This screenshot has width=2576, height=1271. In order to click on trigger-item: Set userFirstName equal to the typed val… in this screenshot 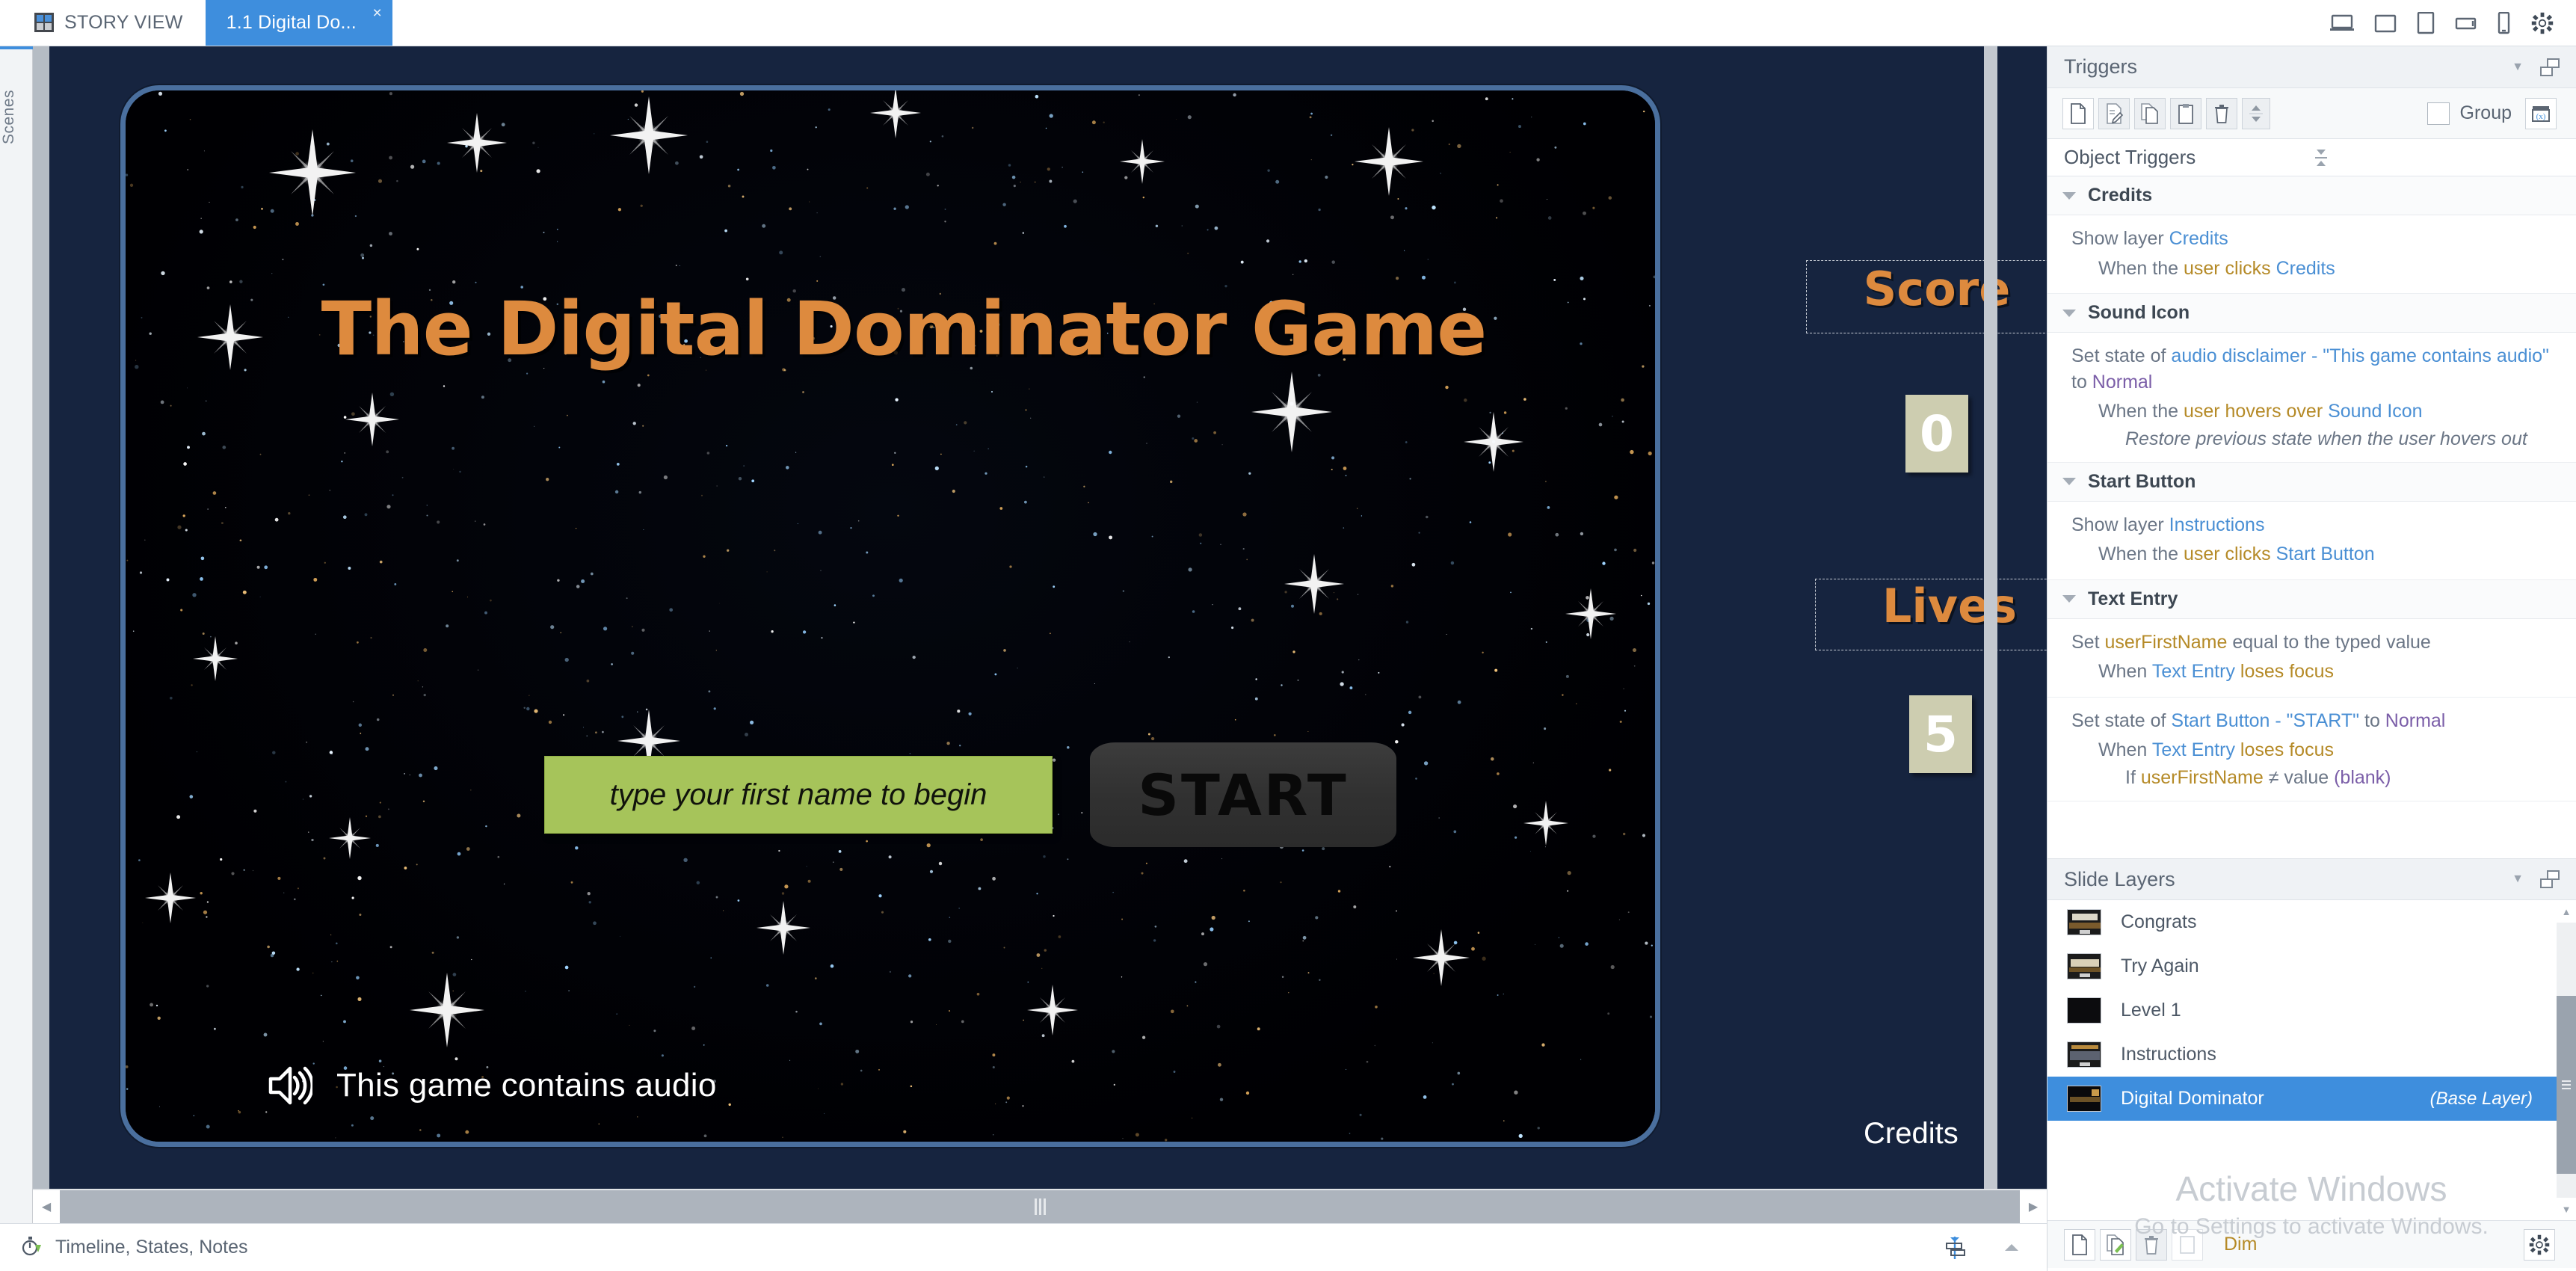, I will do `click(2311, 659)`.